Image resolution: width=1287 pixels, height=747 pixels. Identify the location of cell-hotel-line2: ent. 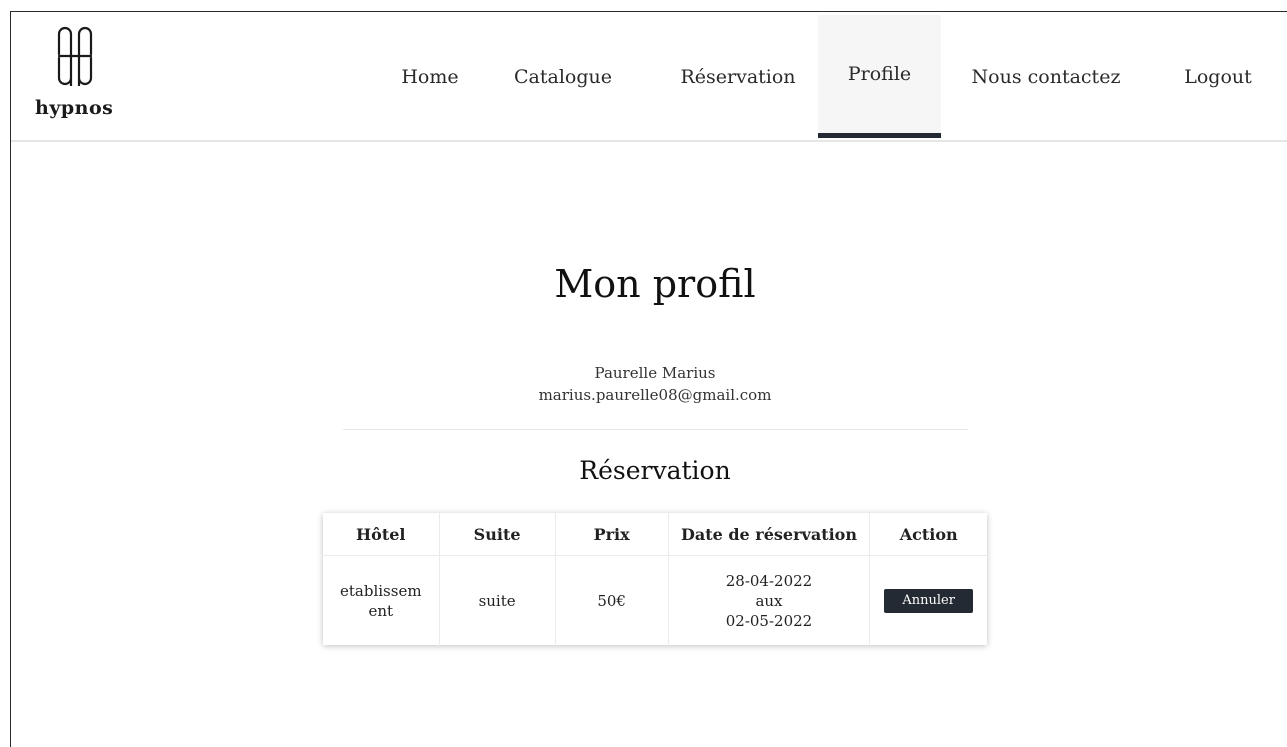
(381, 611).